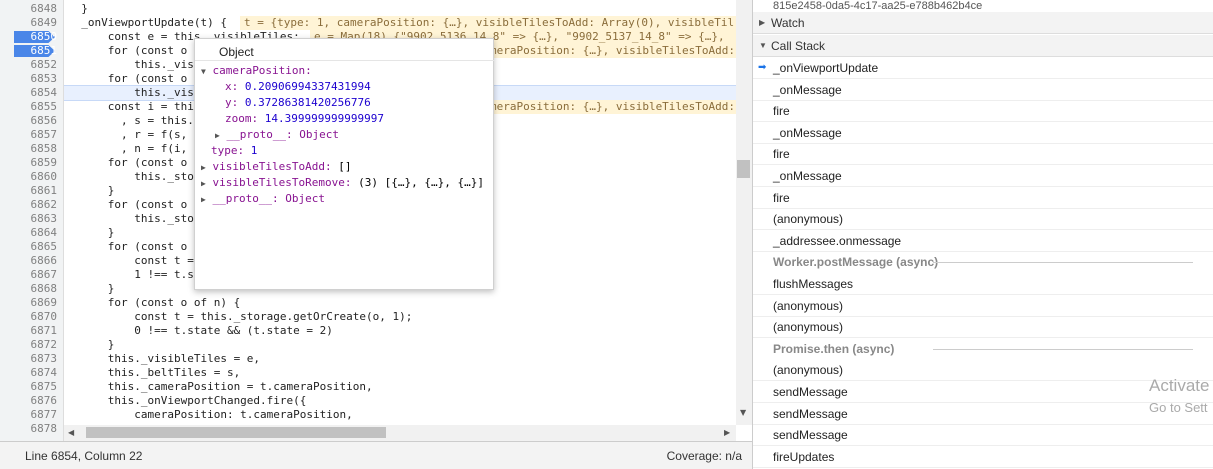 This screenshot has height=469, width=1213. I want to click on code-line: const t =, so click(129, 261).